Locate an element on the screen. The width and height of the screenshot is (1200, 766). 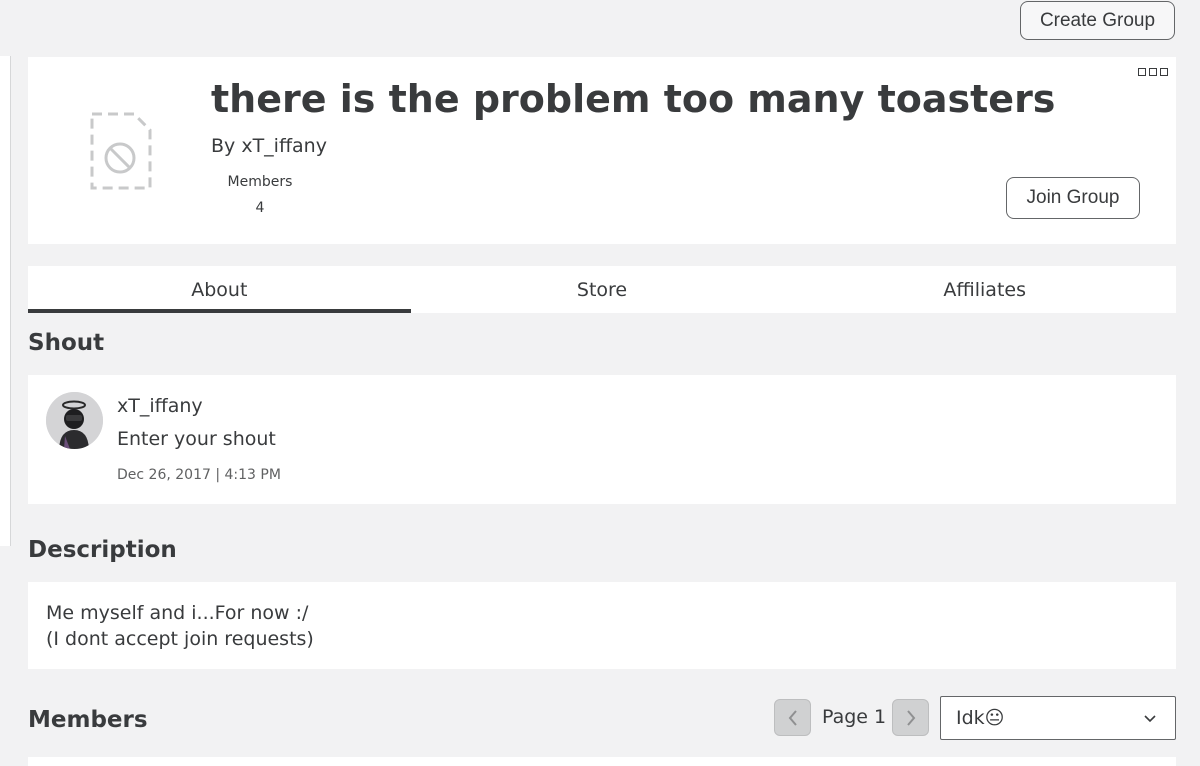
description-line: (I dont accept join requests) is located at coordinates (180, 639).